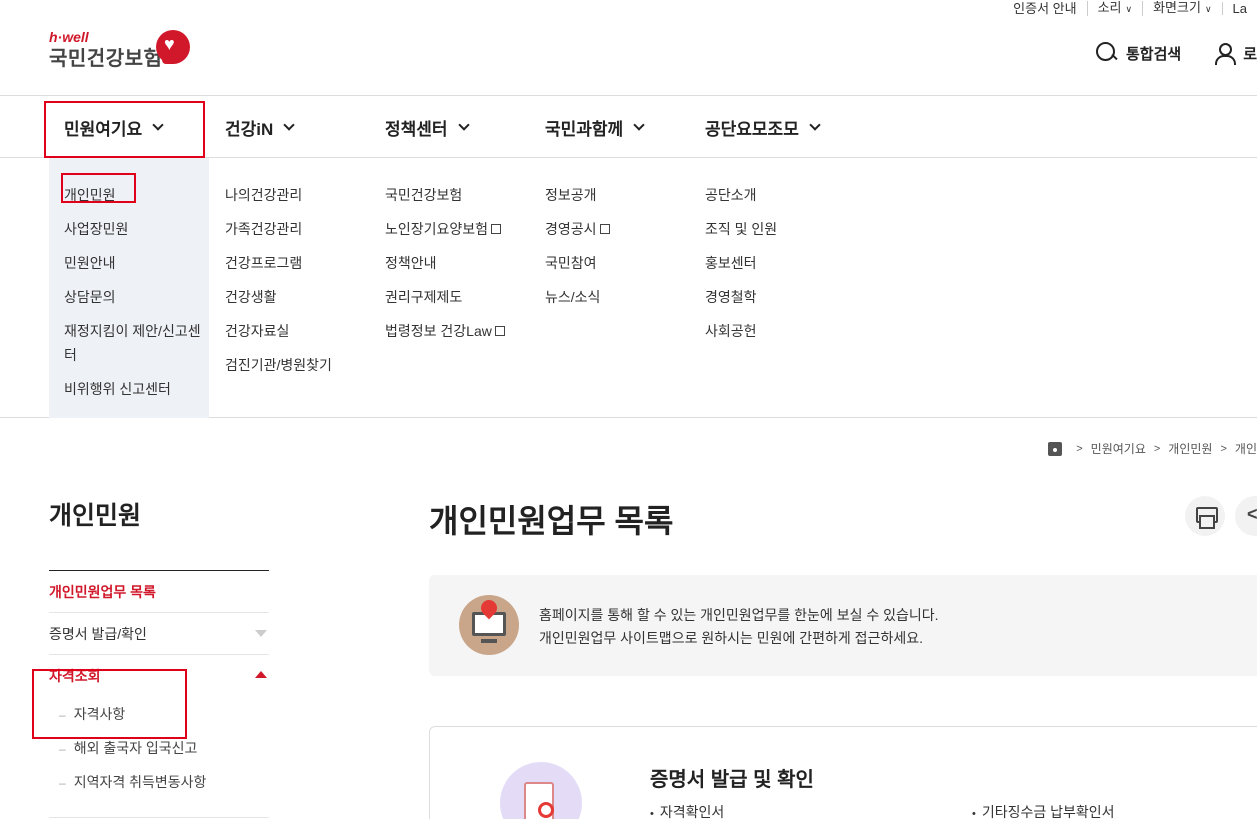 This screenshot has width=1257, height=819. I want to click on screen-size-menu: 화면크기 ∨, so click(1181, 8).